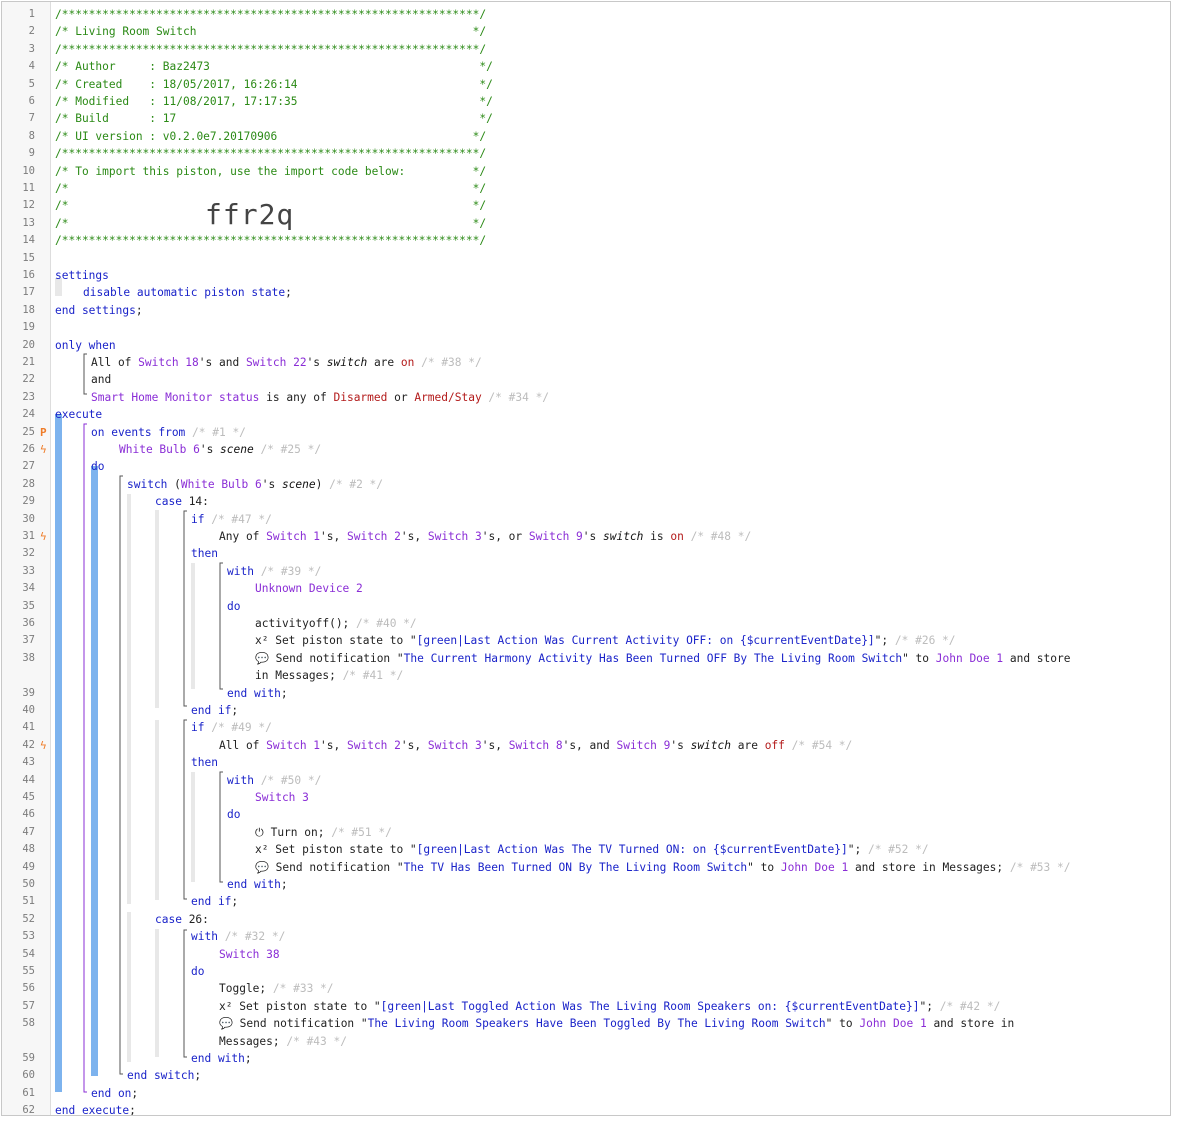 The image size is (1178, 1124). I want to click on code-line: 53 with /* #32 */, so click(586, 936).